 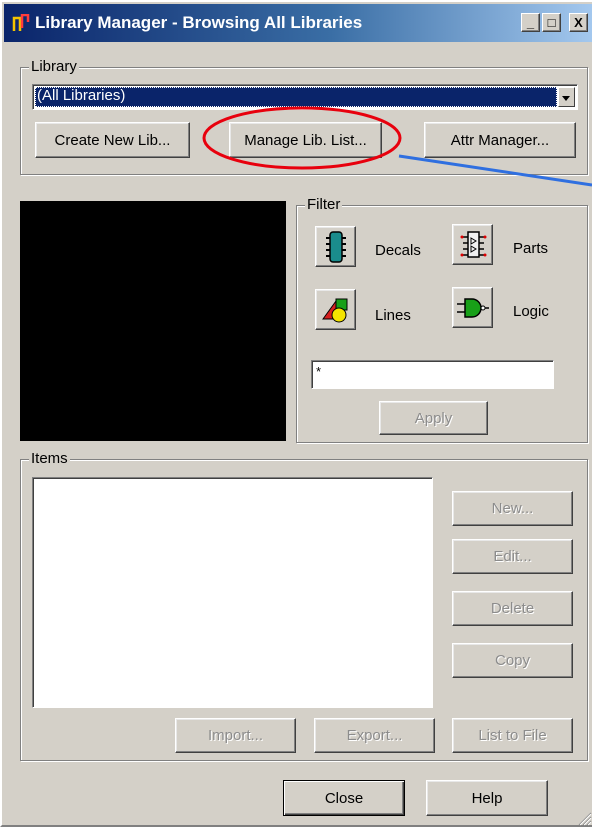 I want to click on annotation-arrow, so click(x=495, y=170).